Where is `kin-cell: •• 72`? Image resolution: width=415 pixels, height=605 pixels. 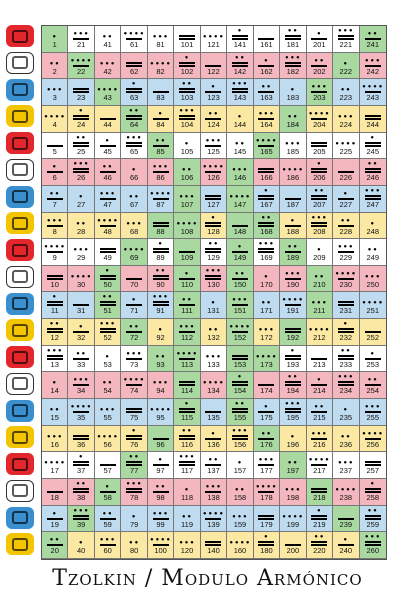
kin-cell: •• 72 is located at coordinates (134, 332).